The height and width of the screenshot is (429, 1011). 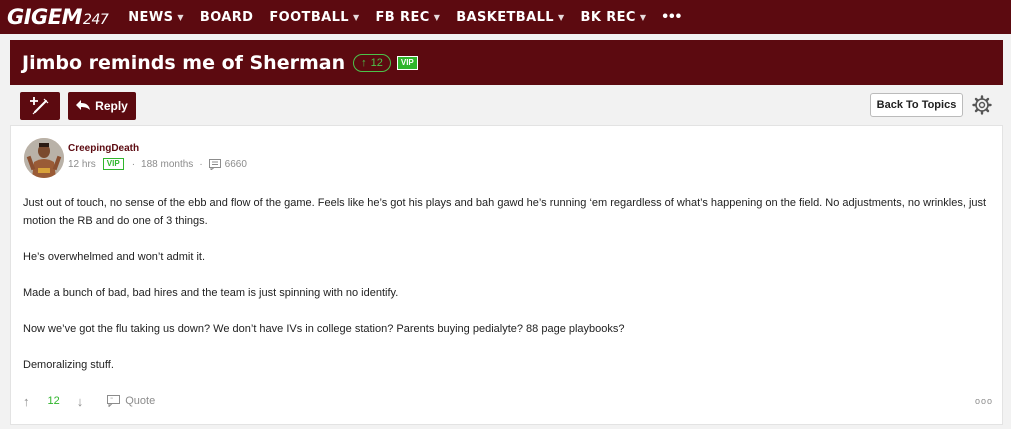 What do you see at coordinates (214, 164) in the screenshot?
I see `posts-icon` at bounding box center [214, 164].